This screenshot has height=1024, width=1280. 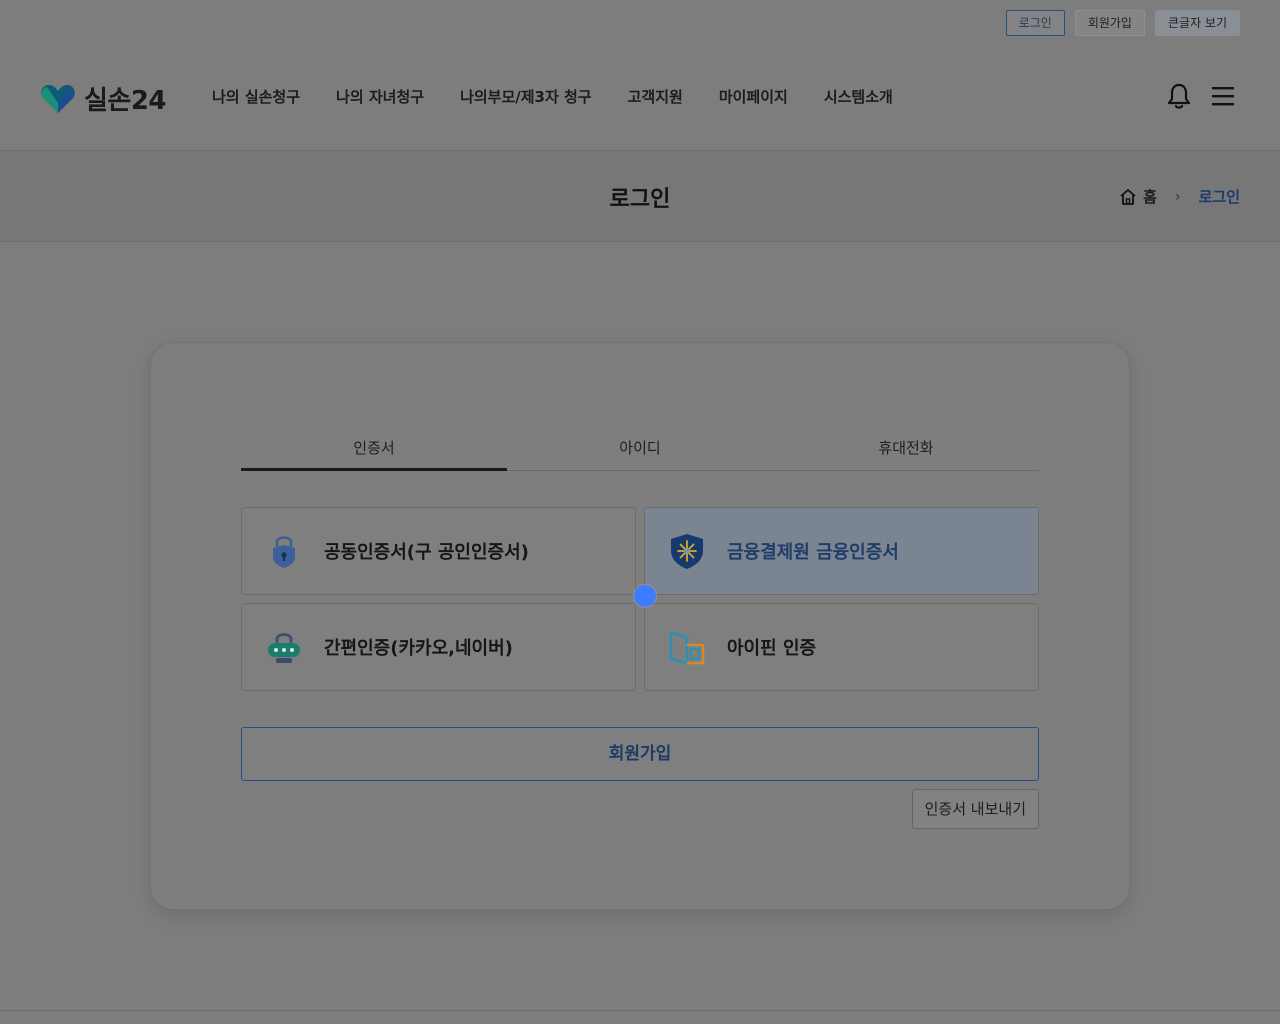 What do you see at coordinates (256, 96) in the screenshot?
I see `nav-my-claim: 나의 실손청구` at bounding box center [256, 96].